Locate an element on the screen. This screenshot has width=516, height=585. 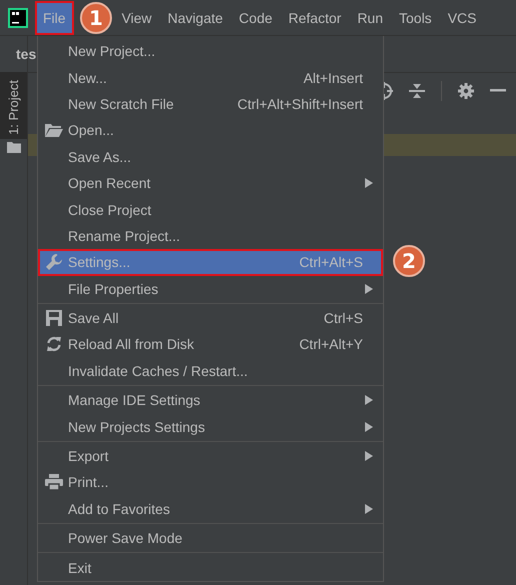
menu-item: Open Recent is located at coordinates (210, 183).